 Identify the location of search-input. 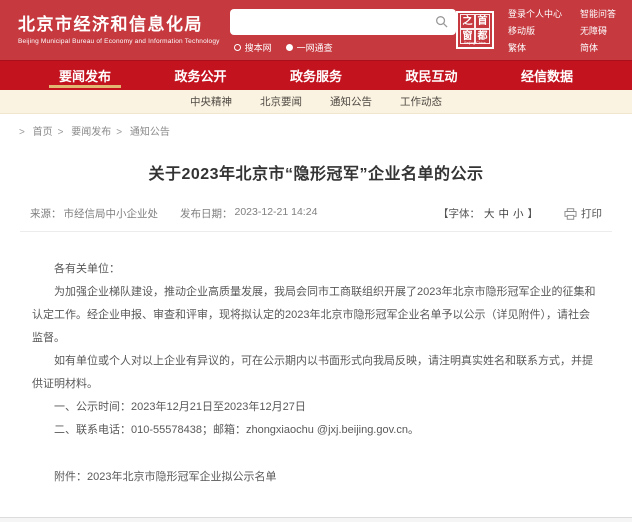
(336, 21).